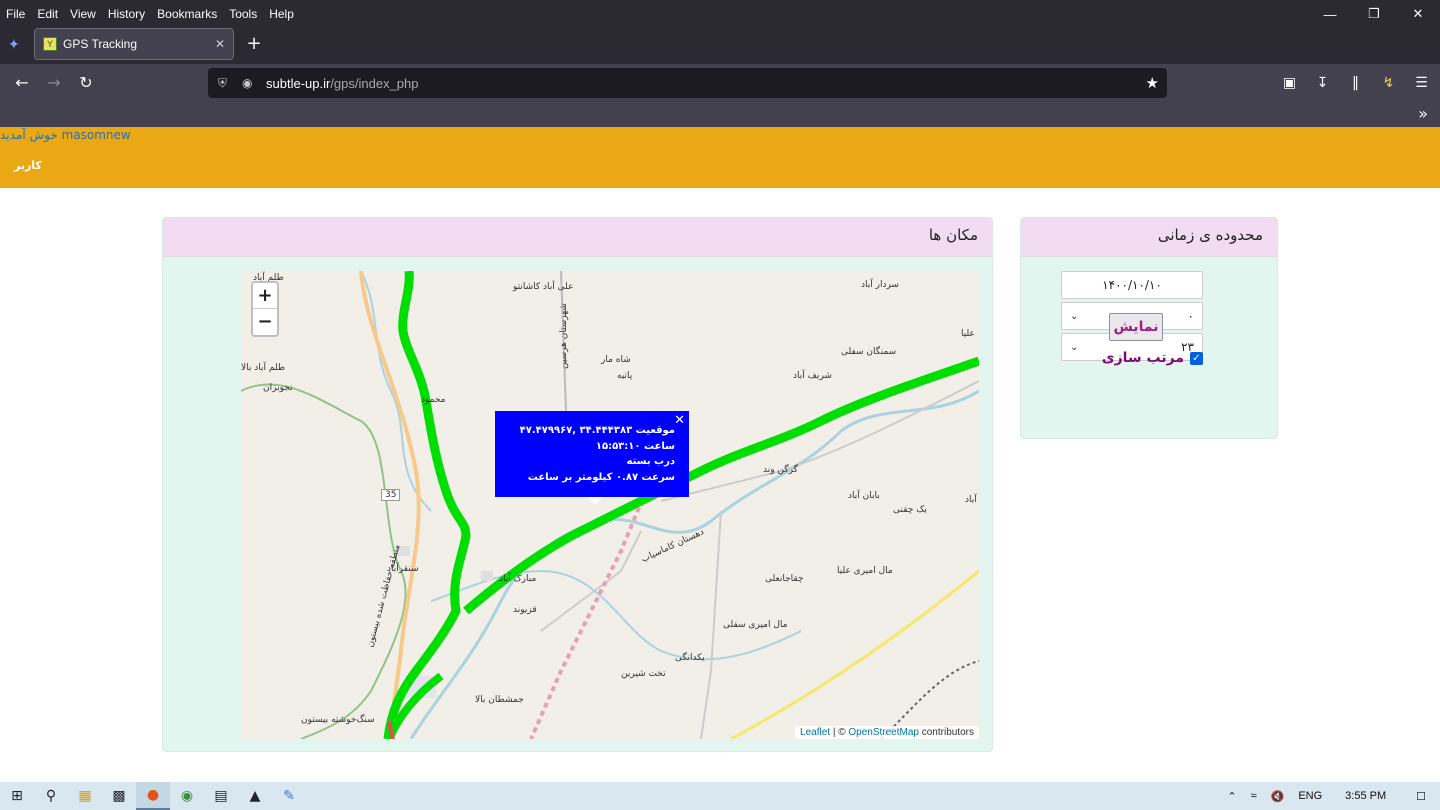 The image size is (1440, 810). Describe the element at coordinates (651, 461) in the screenshot. I see `popup-door-status: درب بسته` at that location.